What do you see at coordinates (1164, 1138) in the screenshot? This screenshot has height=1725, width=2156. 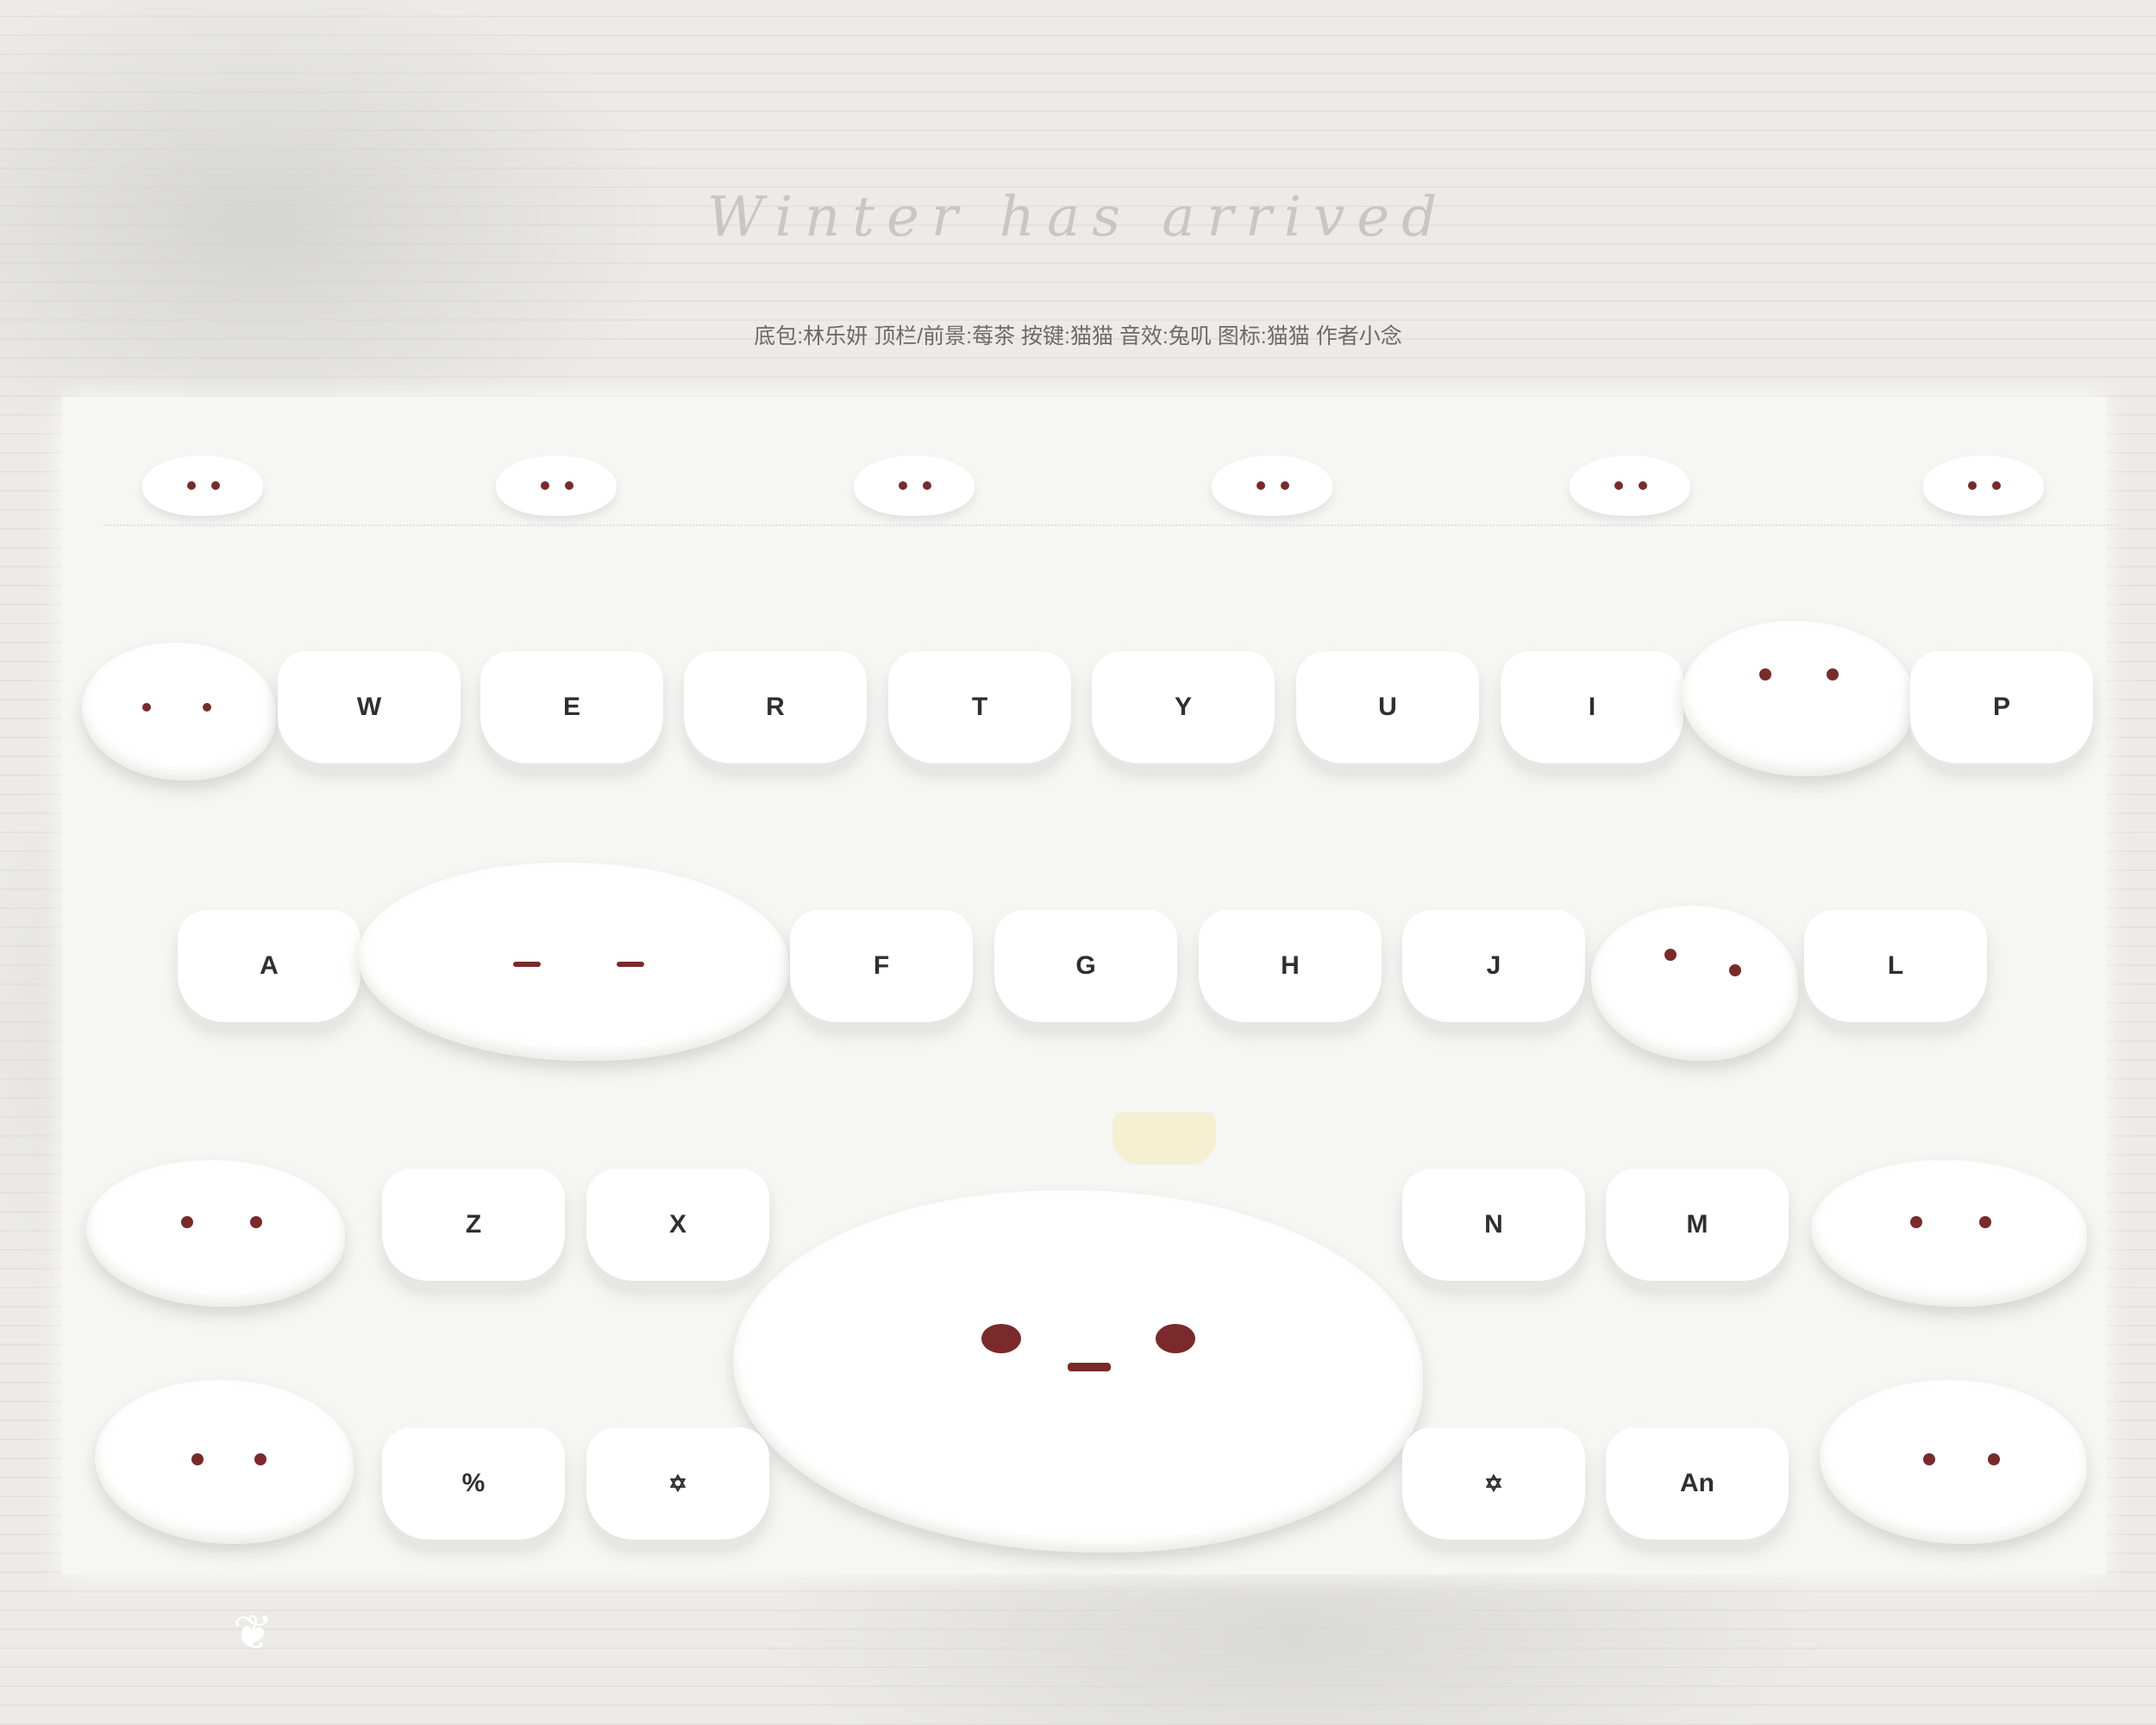 I see `crown-icon` at bounding box center [1164, 1138].